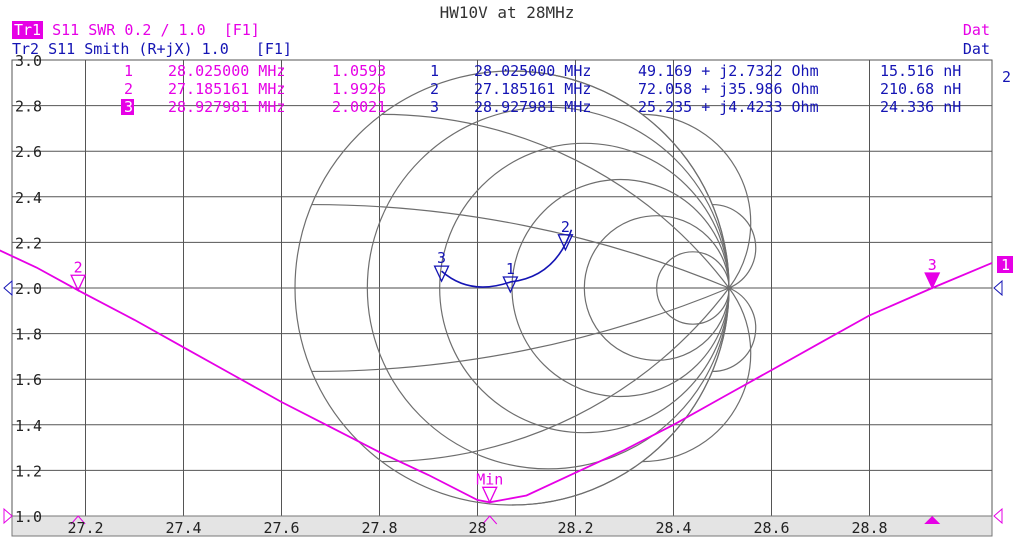 This screenshot has width=1014, height=552. Describe the element at coordinates (932, 265) in the screenshot. I see `swr-marker-label: 3` at that location.